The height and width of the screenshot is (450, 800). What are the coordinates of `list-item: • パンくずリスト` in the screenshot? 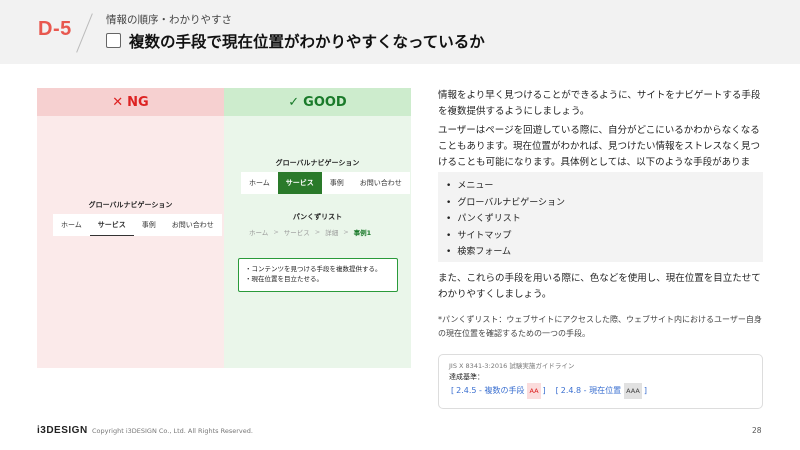 It's located at (483, 219).